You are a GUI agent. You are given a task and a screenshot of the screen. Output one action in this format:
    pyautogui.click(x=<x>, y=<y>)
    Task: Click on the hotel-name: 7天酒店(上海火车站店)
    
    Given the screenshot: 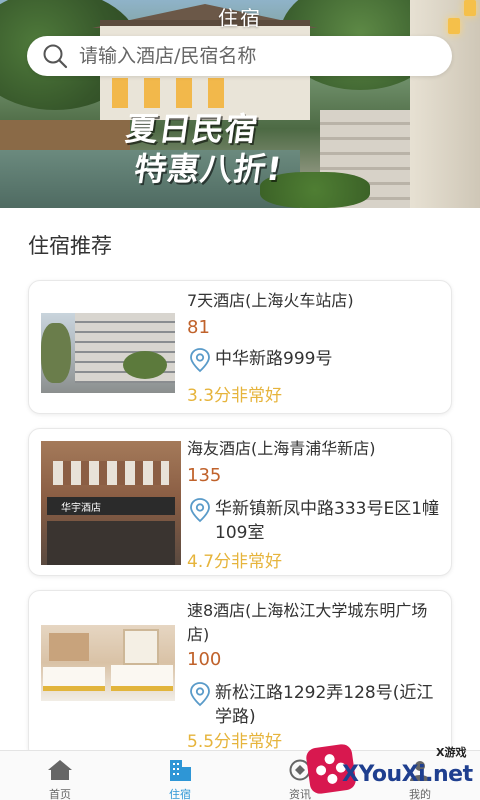 What is the action you would take?
    pyautogui.click(x=270, y=300)
    